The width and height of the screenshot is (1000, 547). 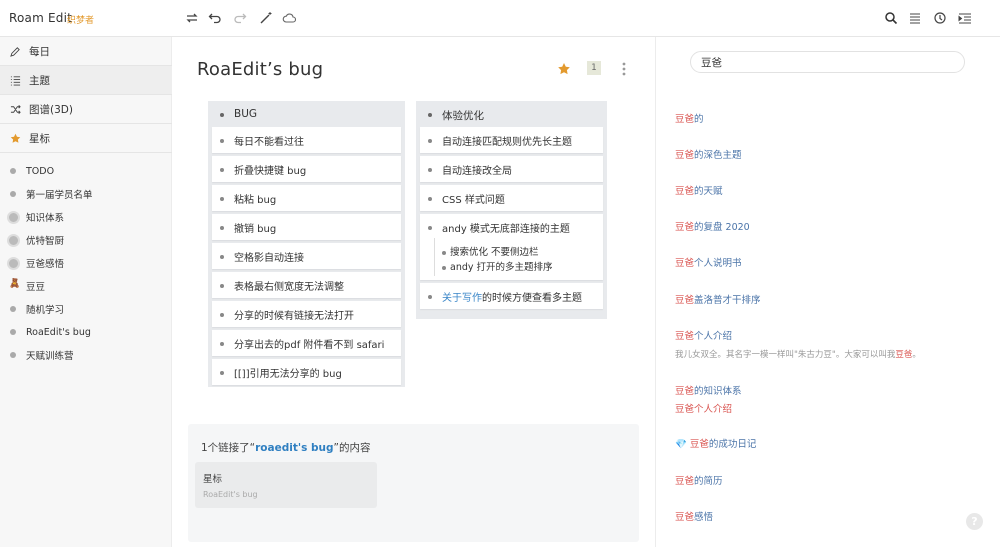 What do you see at coordinates (916, 355) in the screenshot?
I see `snippet-text: 。` at bounding box center [916, 355].